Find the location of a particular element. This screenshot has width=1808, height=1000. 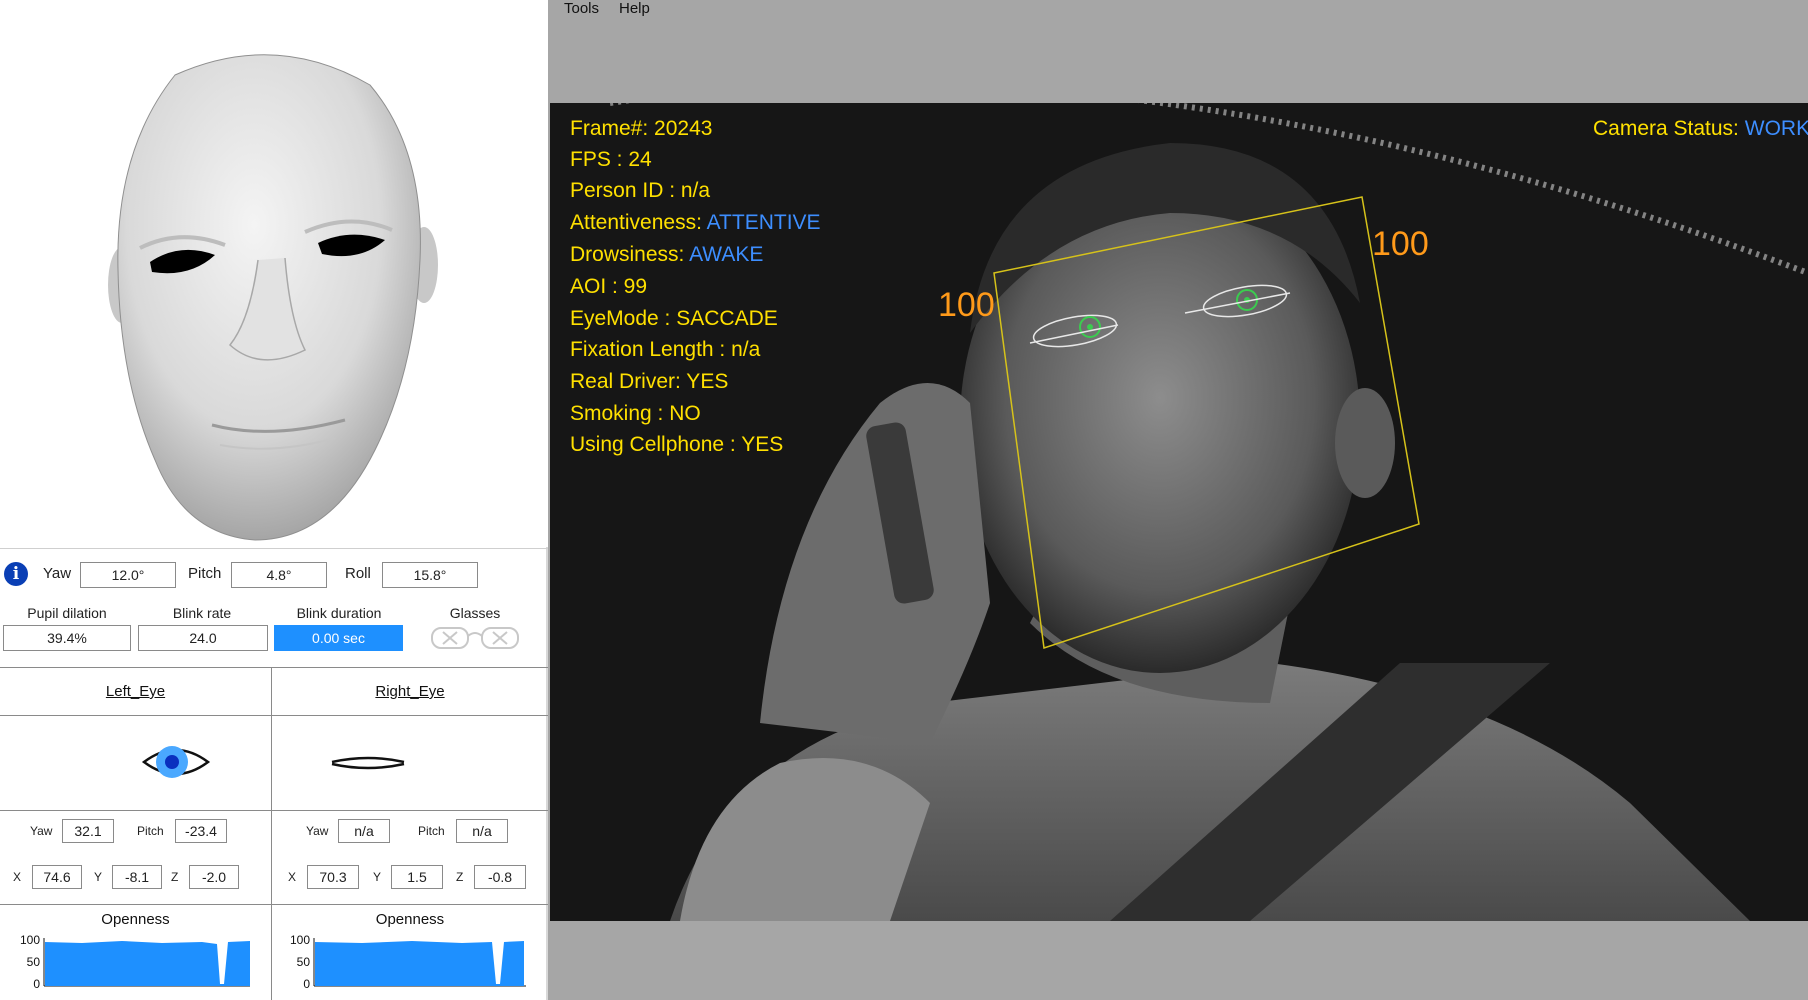

cellphone-readout: Using Cellphone : YES is located at coordinates (677, 444).